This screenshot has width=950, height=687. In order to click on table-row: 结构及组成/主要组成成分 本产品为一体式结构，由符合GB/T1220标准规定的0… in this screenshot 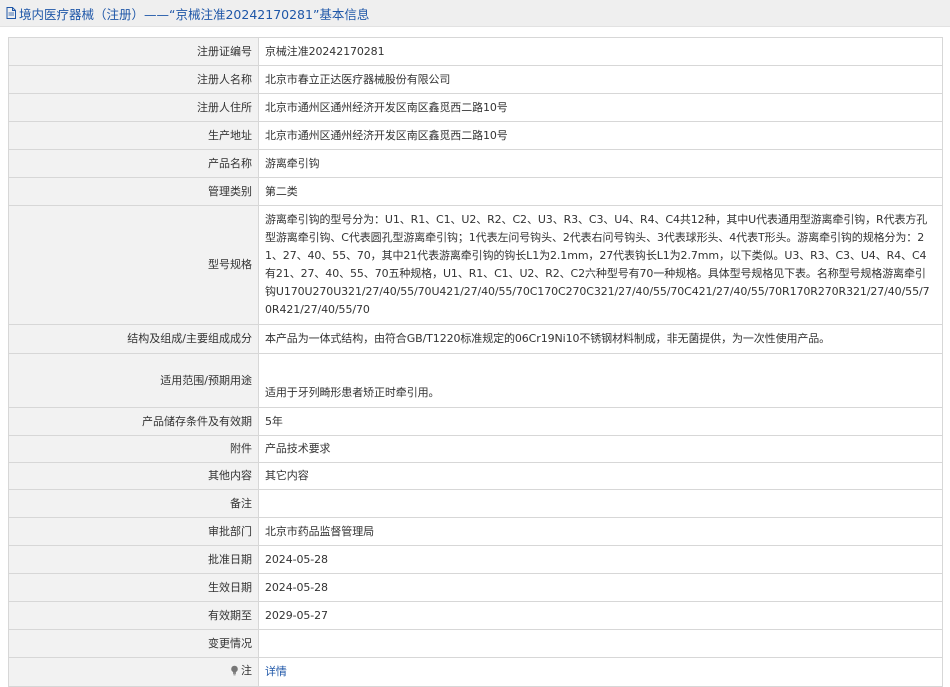, I will do `click(475, 339)`.